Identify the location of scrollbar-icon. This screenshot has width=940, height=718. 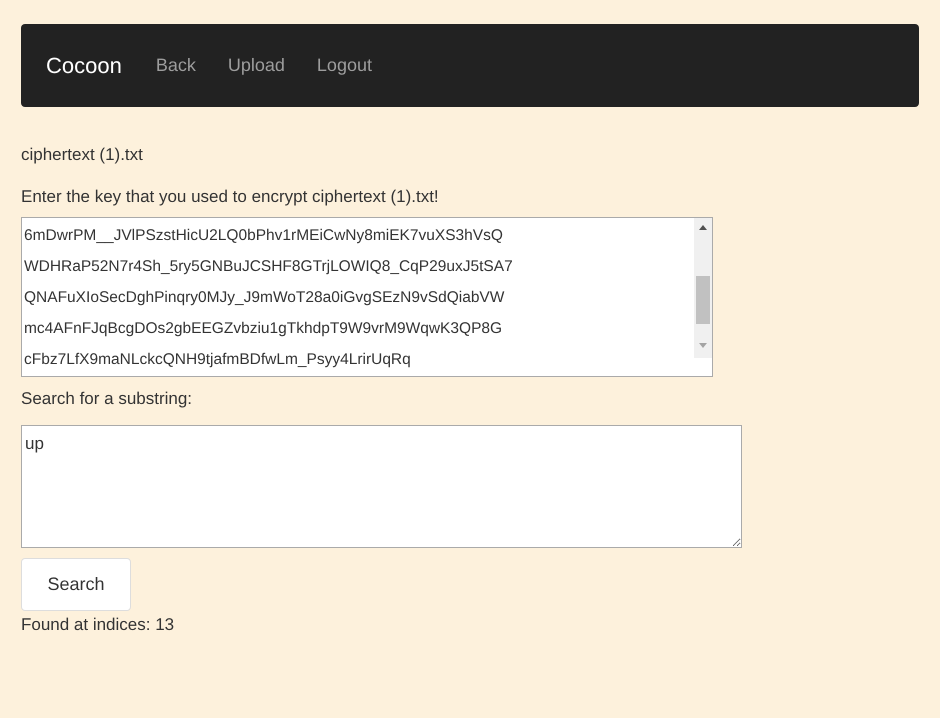
(703, 288).